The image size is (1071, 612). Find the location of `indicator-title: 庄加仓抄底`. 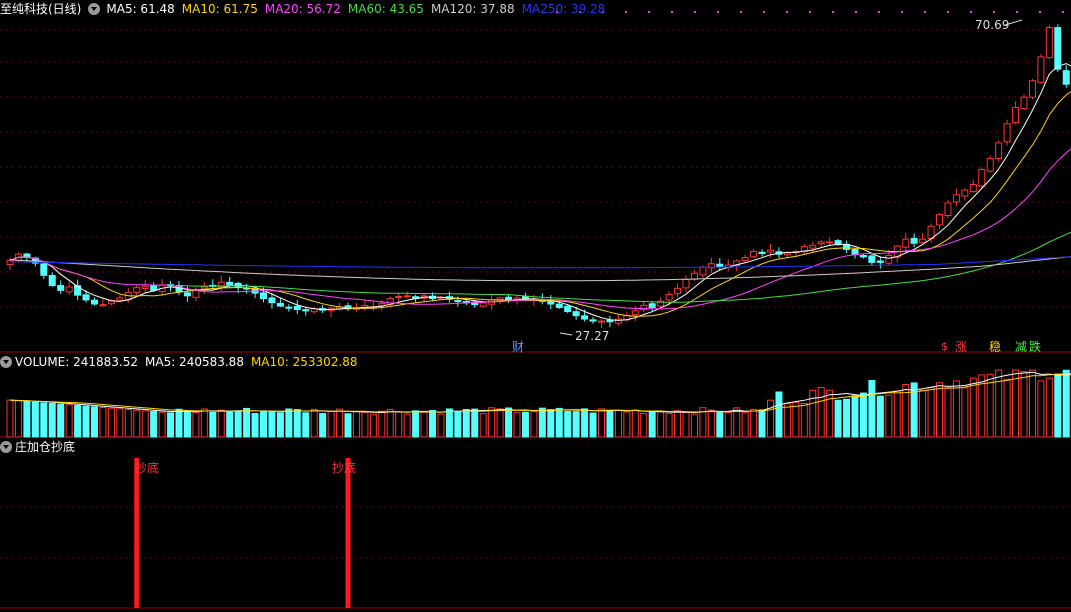

indicator-title: 庄加仓抄底 is located at coordinates (45, 447).